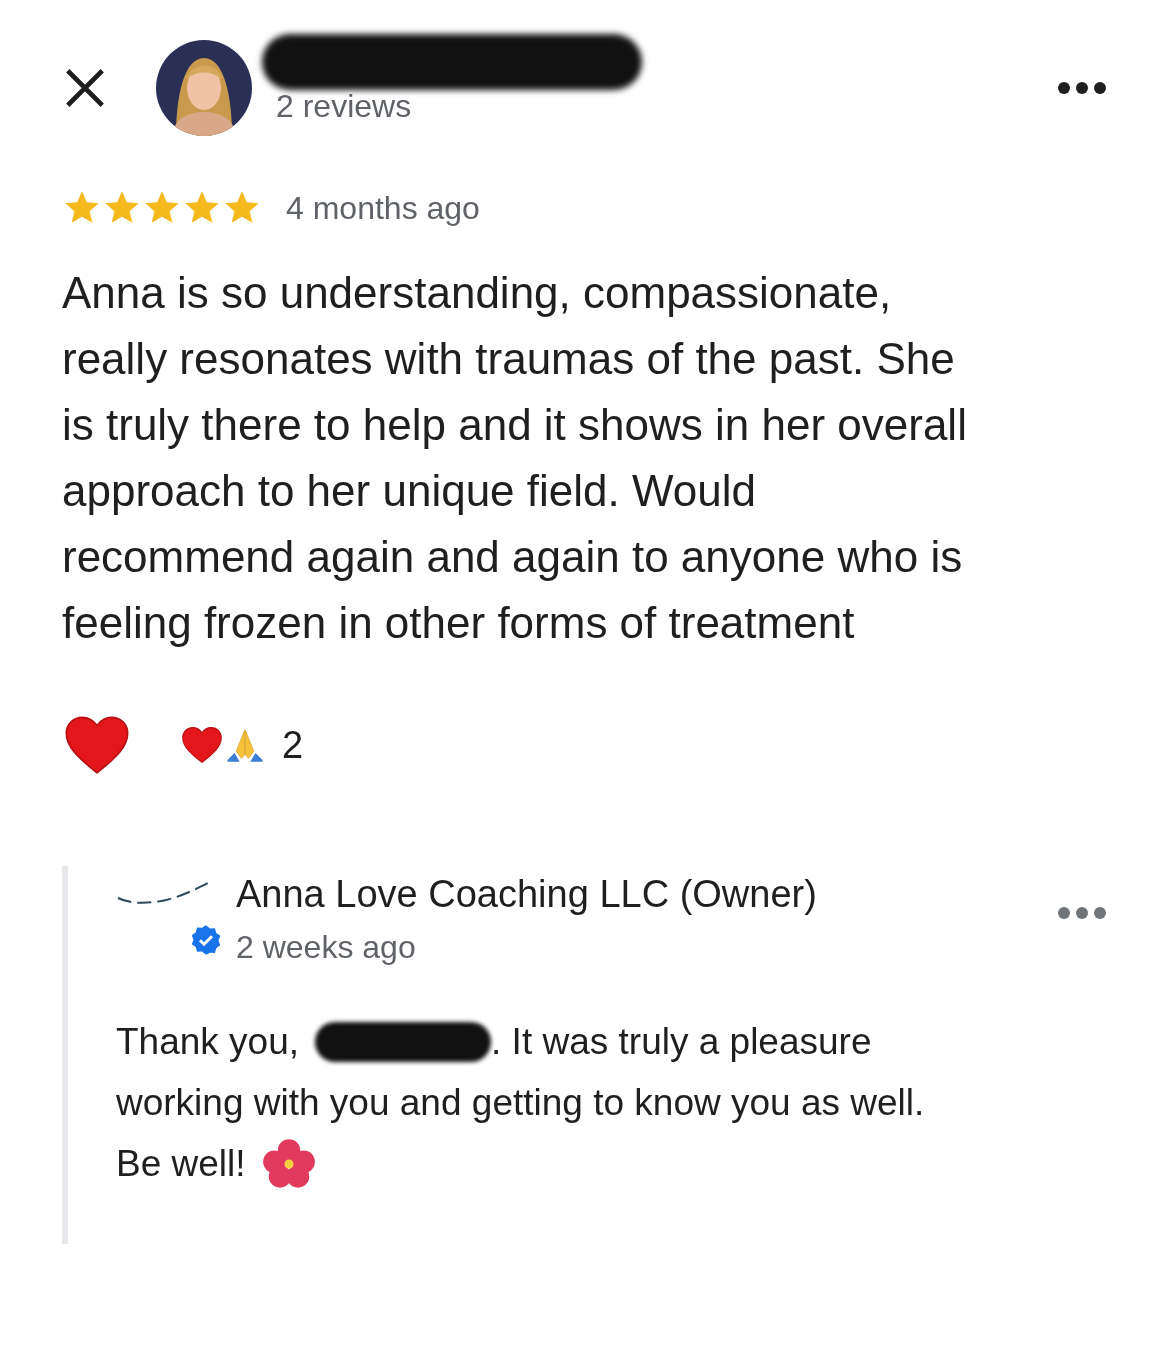 The image size is (1165, 1353). I want to click on reply-time: 2 weeks ago, so click(326, 947).